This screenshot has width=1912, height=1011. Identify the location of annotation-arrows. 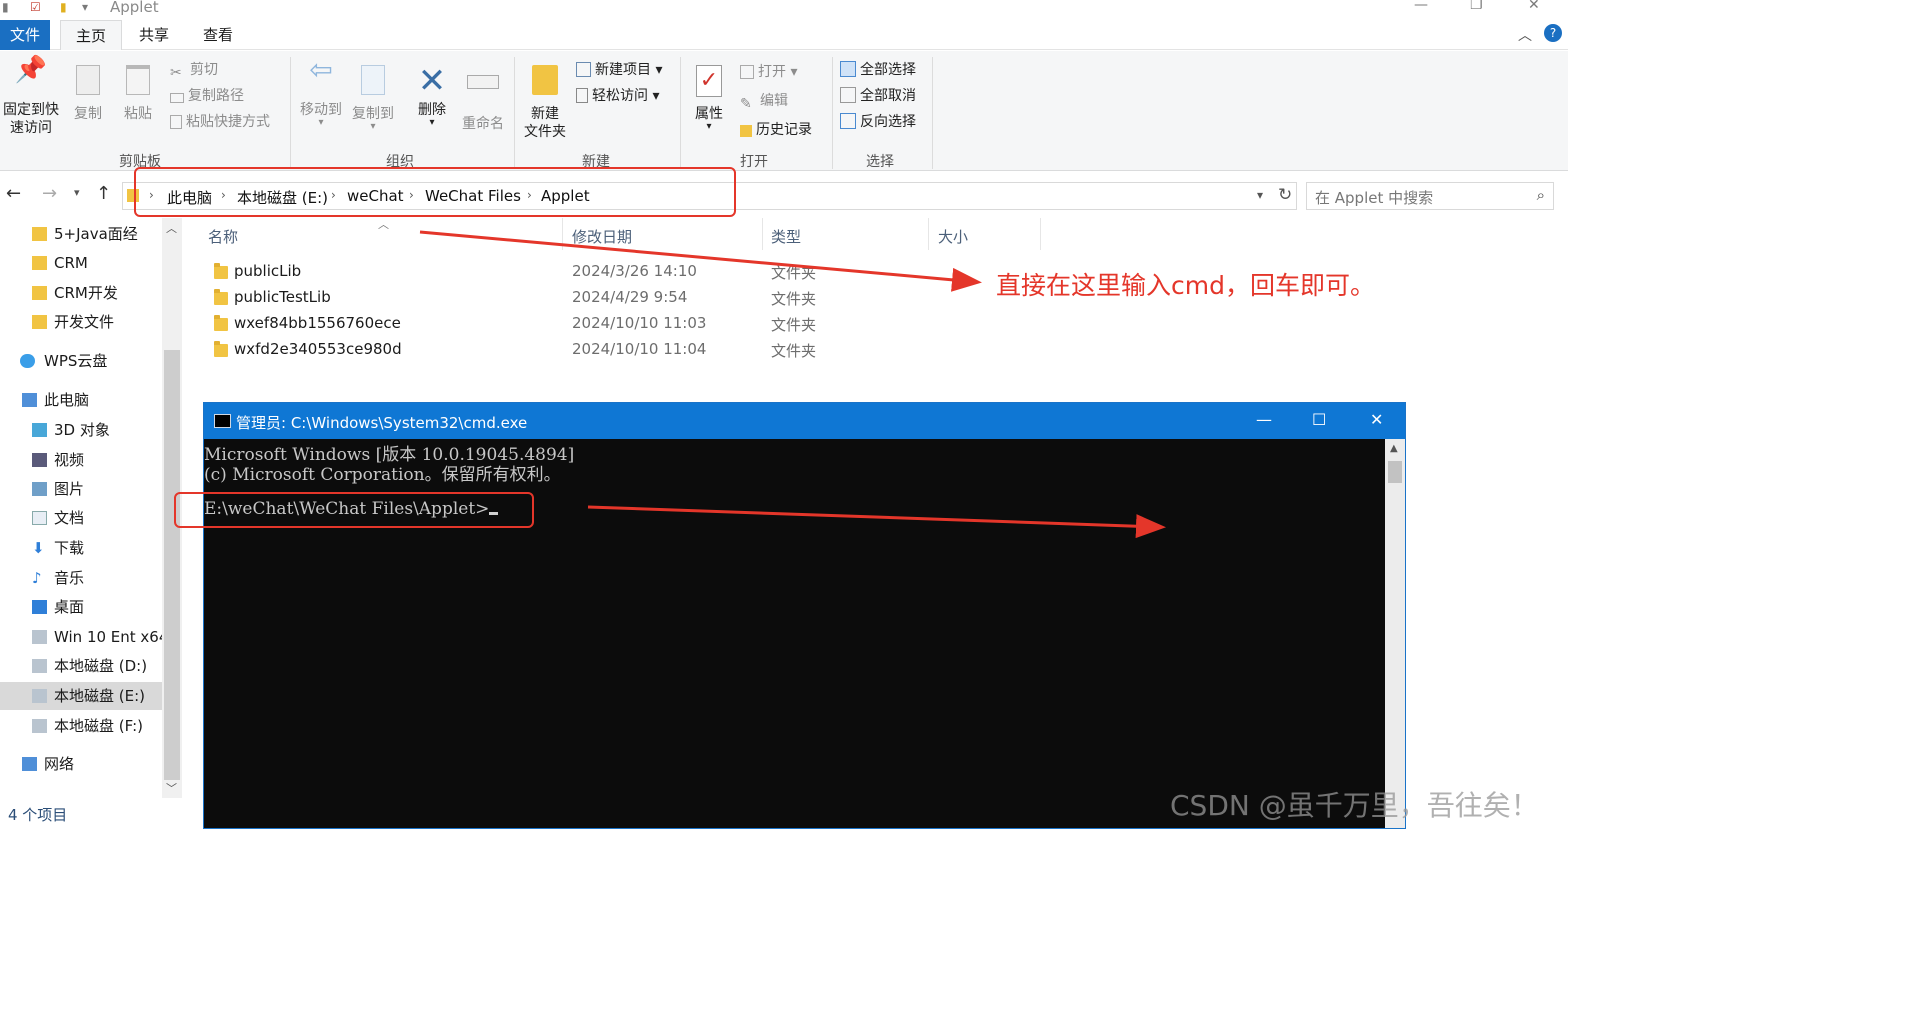
(792, 384).